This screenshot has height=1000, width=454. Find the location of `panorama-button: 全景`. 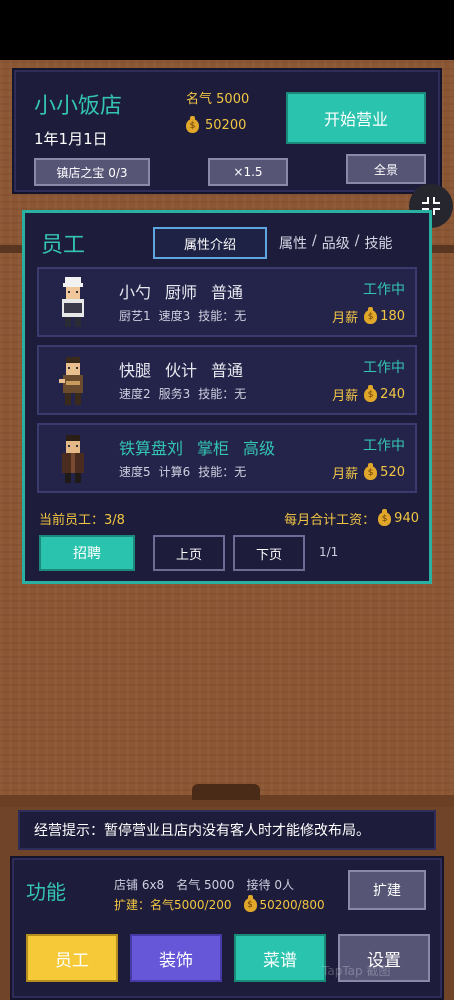

panorama-button: 全景 is located at coordinates (386, 169).